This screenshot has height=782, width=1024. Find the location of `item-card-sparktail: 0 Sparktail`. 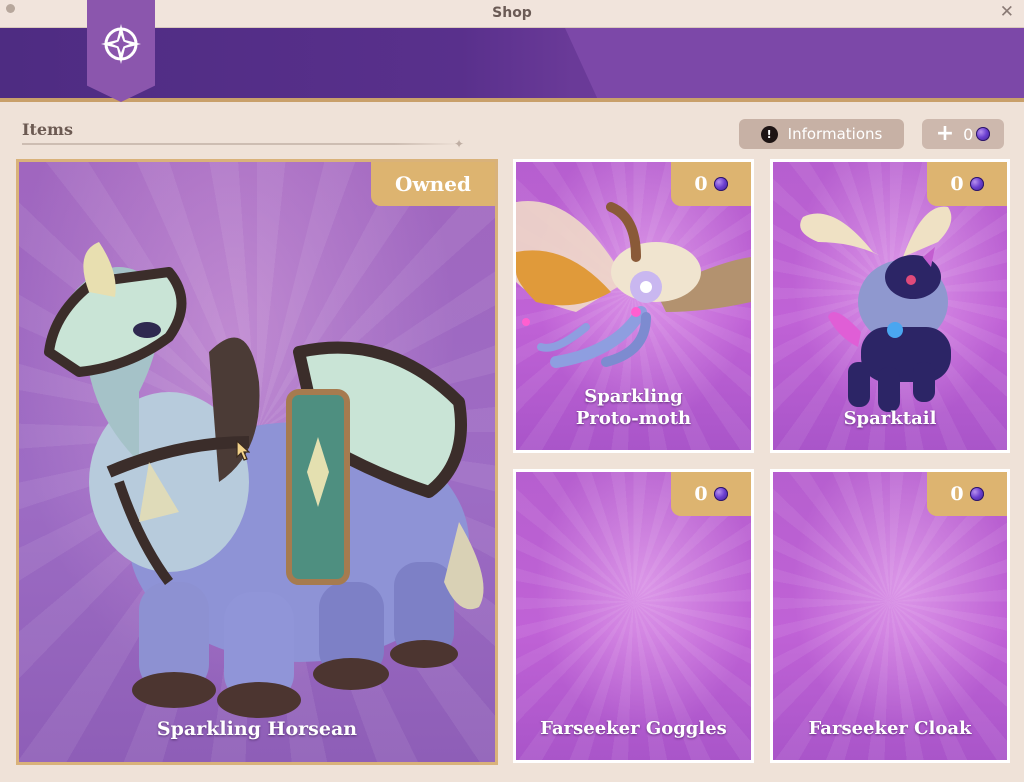

item-card-sparktail: 0 Sparktail is located at coordinates (890, 306).